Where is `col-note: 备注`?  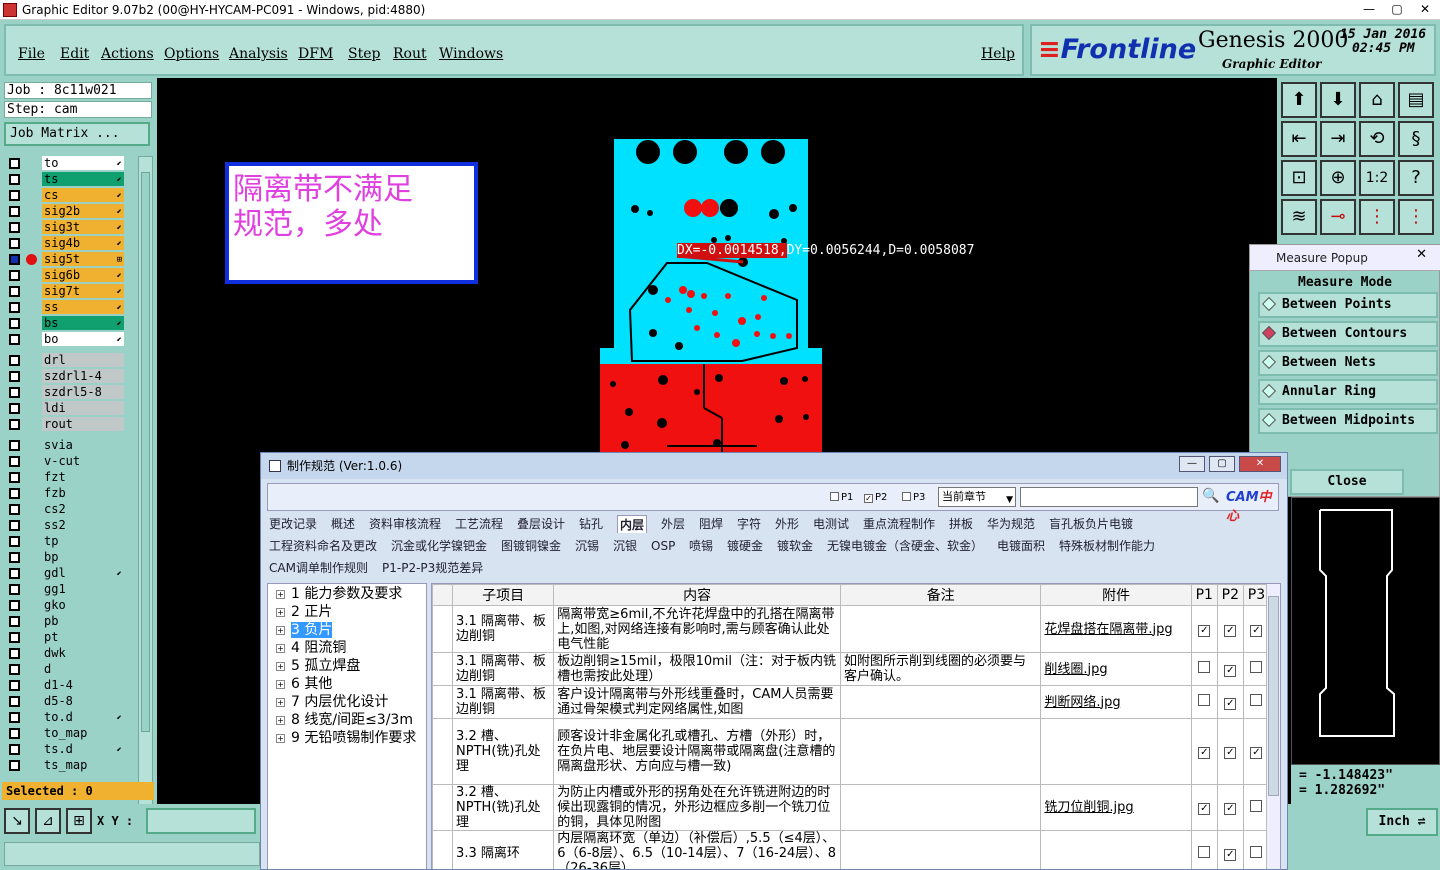 col-note: 备注 is located at coordinates (940, 595).